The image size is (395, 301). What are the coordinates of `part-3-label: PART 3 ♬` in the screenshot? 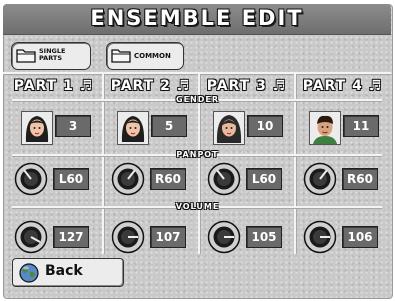 It's located at (246, 86).